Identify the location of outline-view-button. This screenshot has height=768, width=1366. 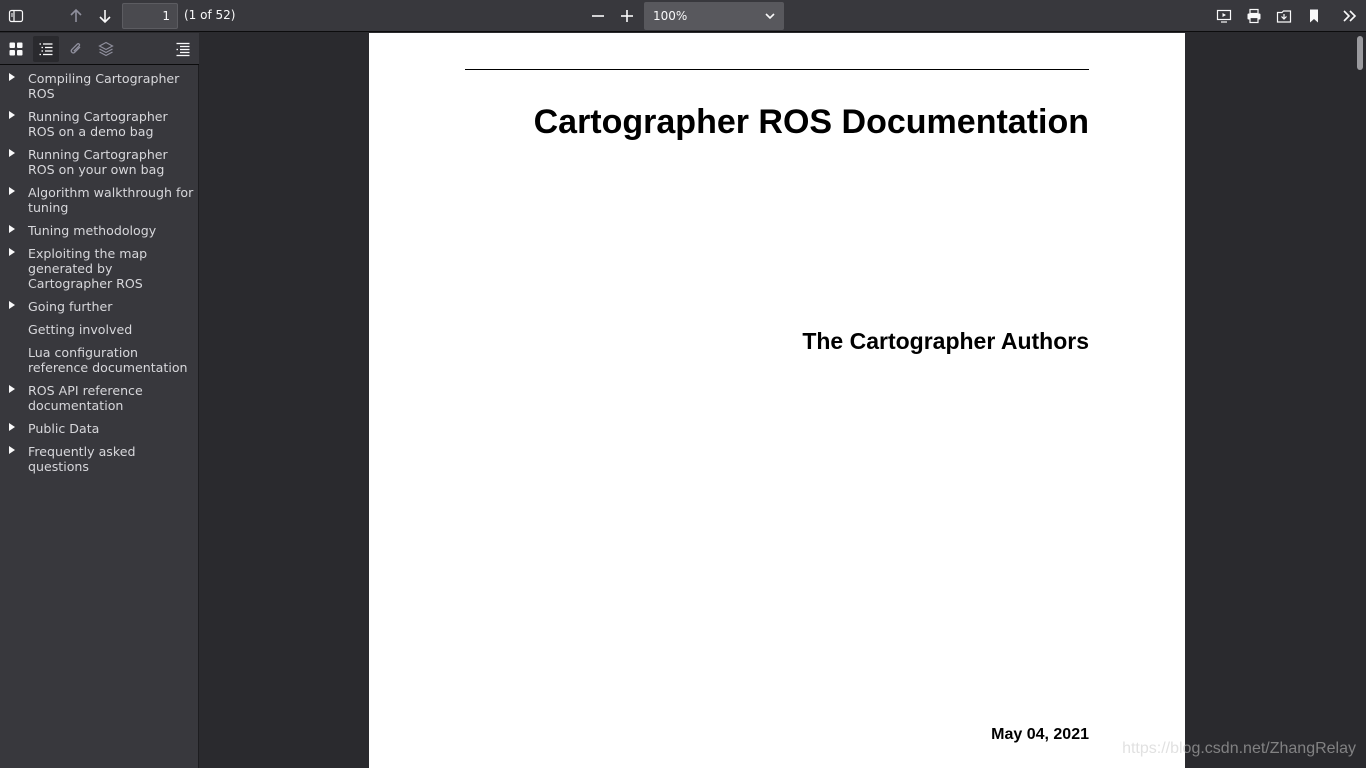
(46, 49).